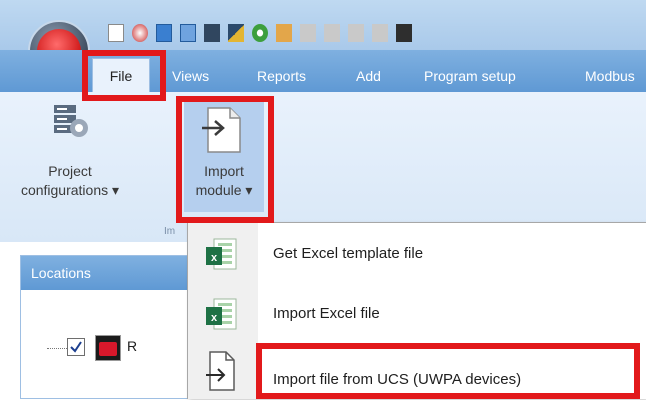 The width and height of the screenshot is (646, 400). I want to click on checkmark-icon, so click(76, 347).